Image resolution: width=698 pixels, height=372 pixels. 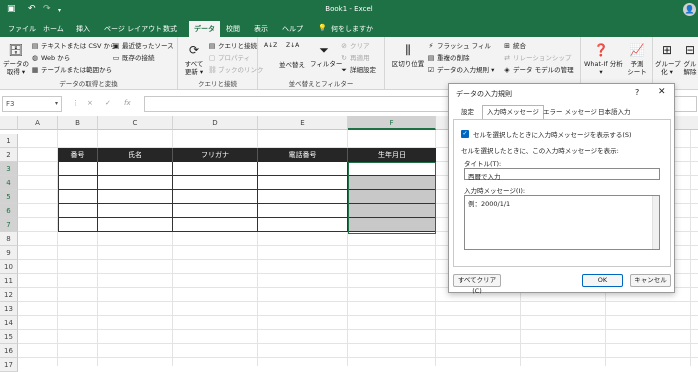 I want to click on forecast-sheet-button: 📈 予測 シート, so click(x=637, y=59).